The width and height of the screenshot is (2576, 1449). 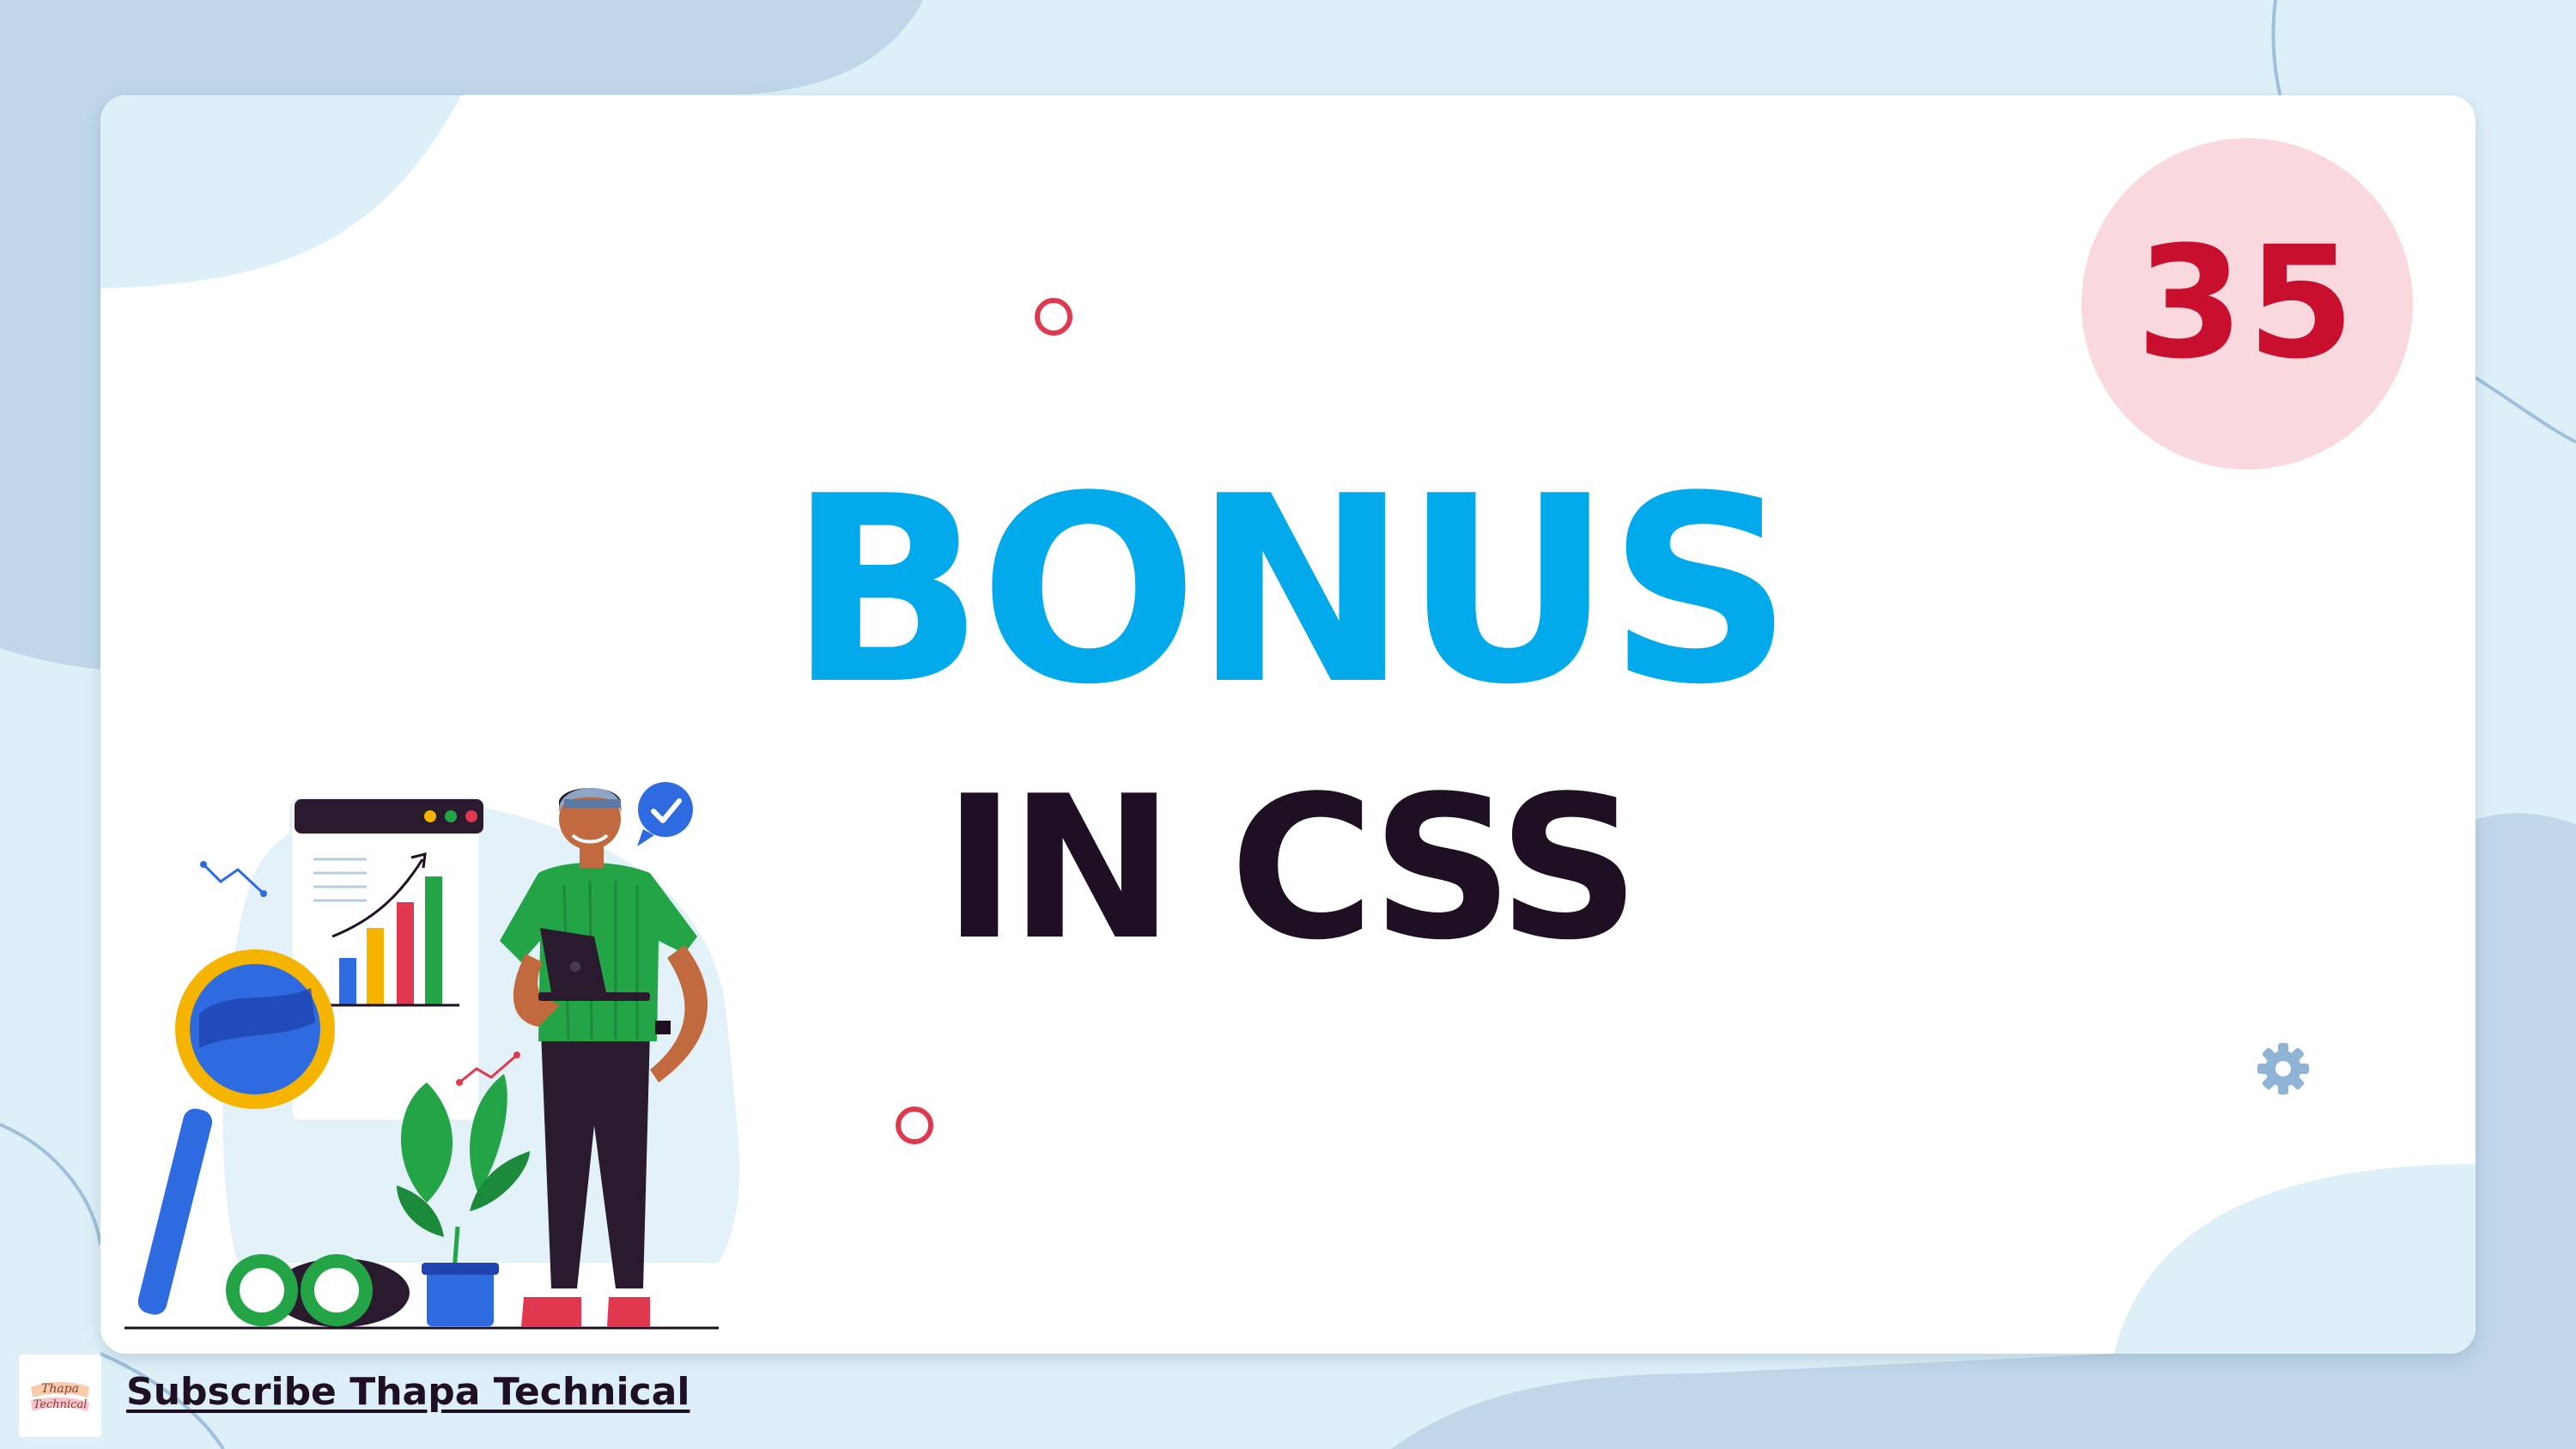 I want to click on subscribe-link: Subscribe Thapa Technical, so click(x=408, y=1392).